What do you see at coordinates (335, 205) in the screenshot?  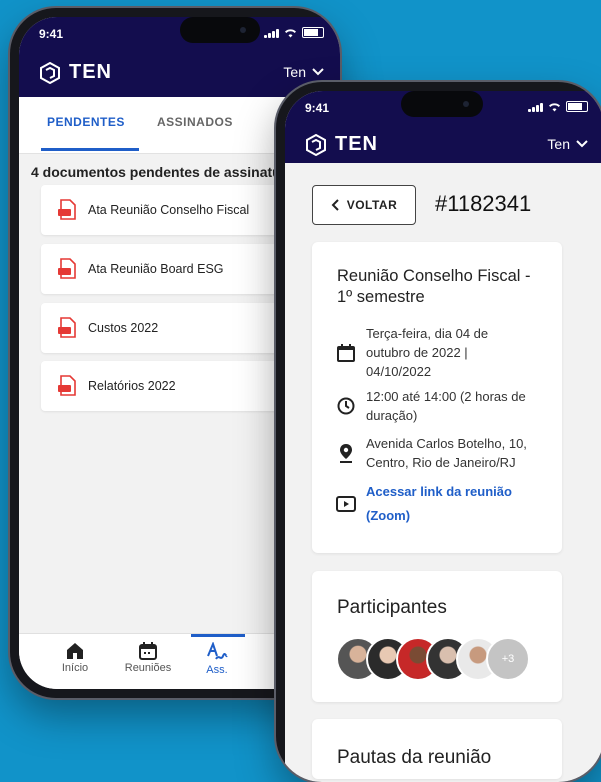 I see `chevron-left-icon` at bounding box center [335, 205].